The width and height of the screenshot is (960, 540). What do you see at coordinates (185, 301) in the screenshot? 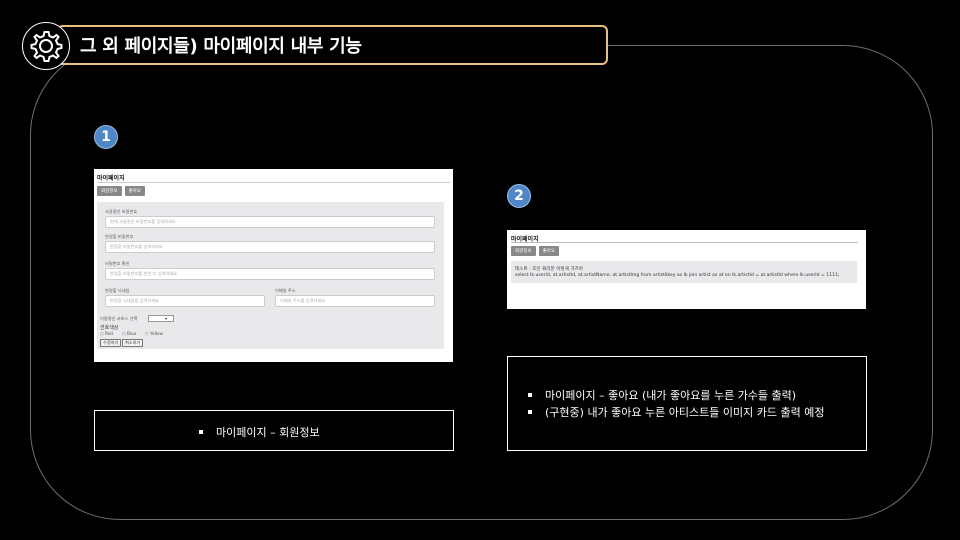
I see `nickname-input: 변경할 닉네임을 입력하세요` at bounding box center [185, 301].